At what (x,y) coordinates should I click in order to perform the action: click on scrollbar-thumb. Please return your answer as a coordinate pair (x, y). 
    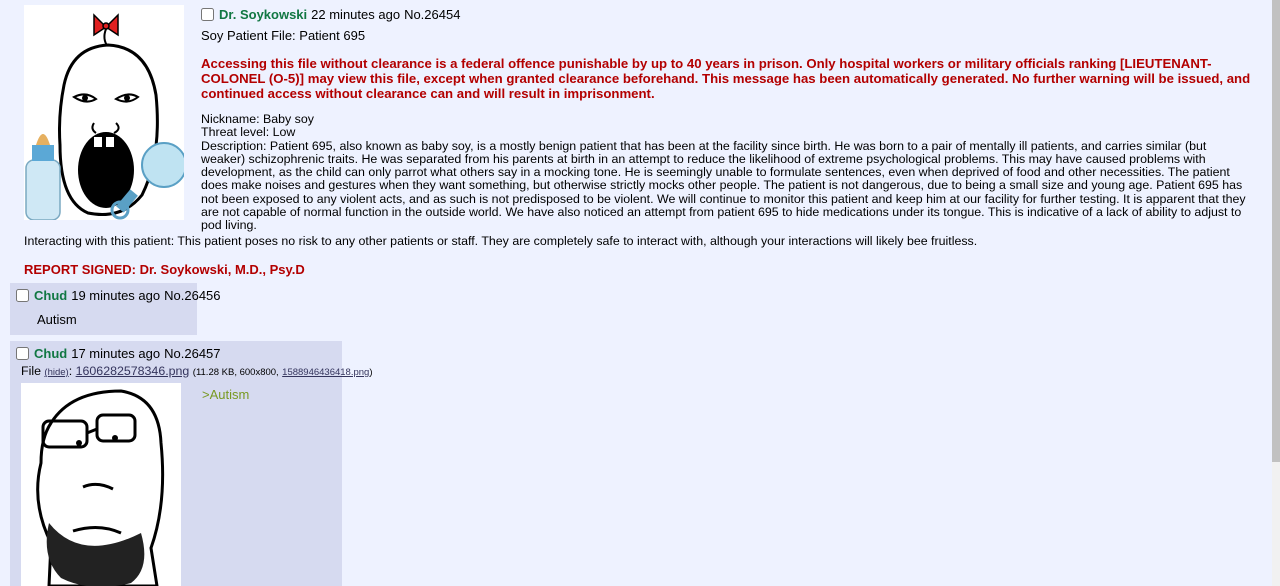
    Looking at the image, I should click on (1276, 231).